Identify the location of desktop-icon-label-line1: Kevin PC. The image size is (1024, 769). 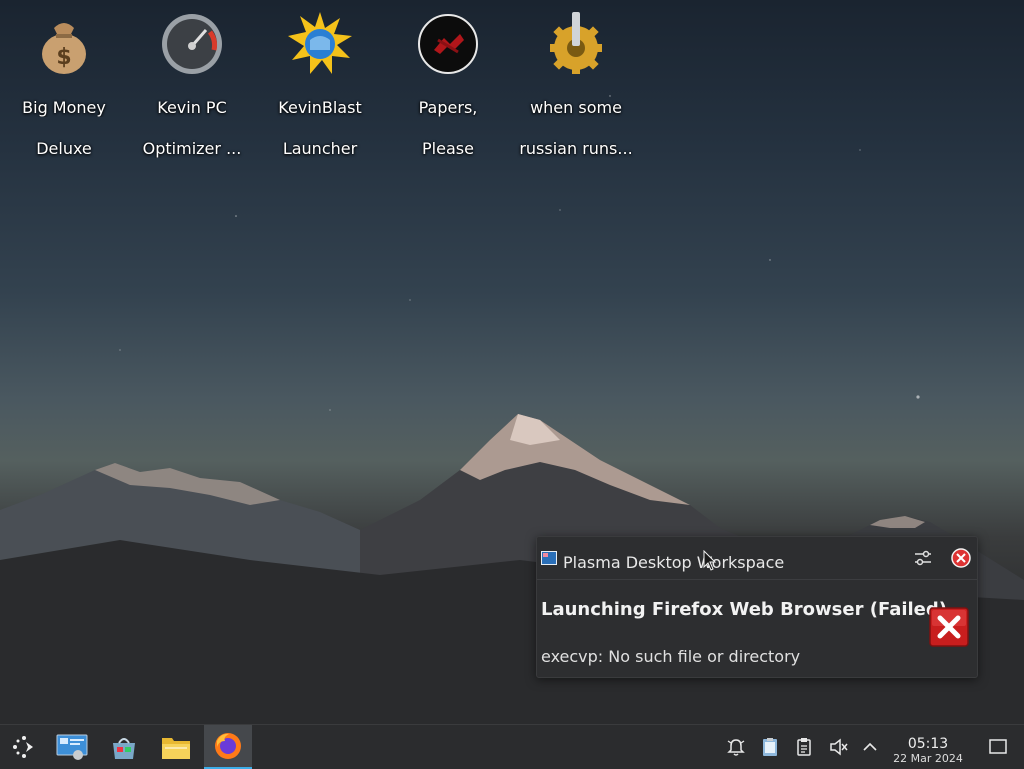
(192, 107).